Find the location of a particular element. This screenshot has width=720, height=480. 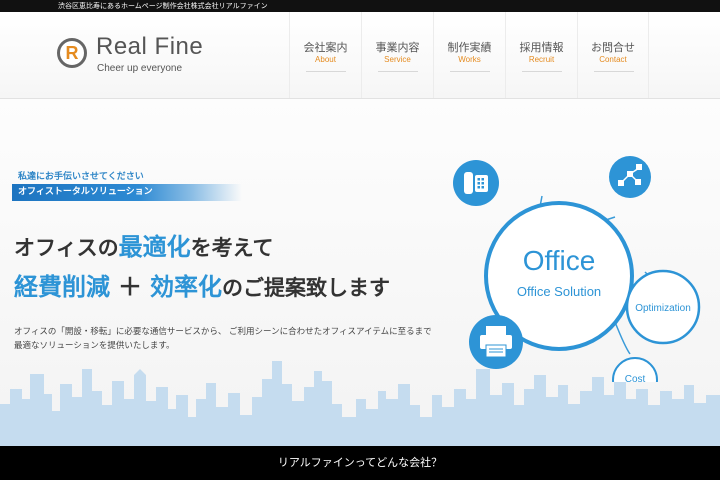

hero-heading-prefix: オフィスの is located at coordinates (66, 248).